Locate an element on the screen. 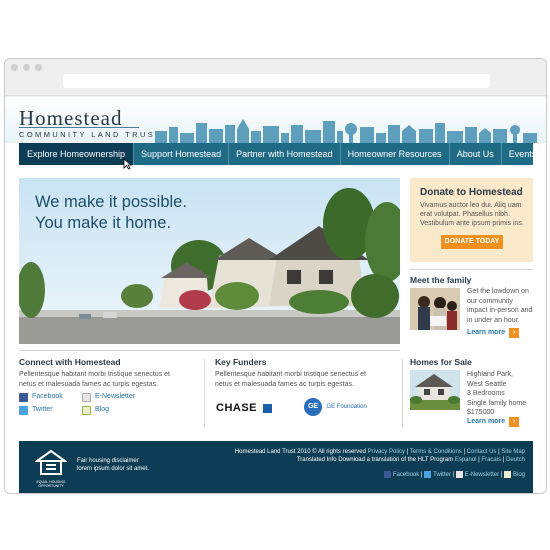 The image size is (550, 550). homes-learn-more-label: Learn more is located at coordinates (486, 421).